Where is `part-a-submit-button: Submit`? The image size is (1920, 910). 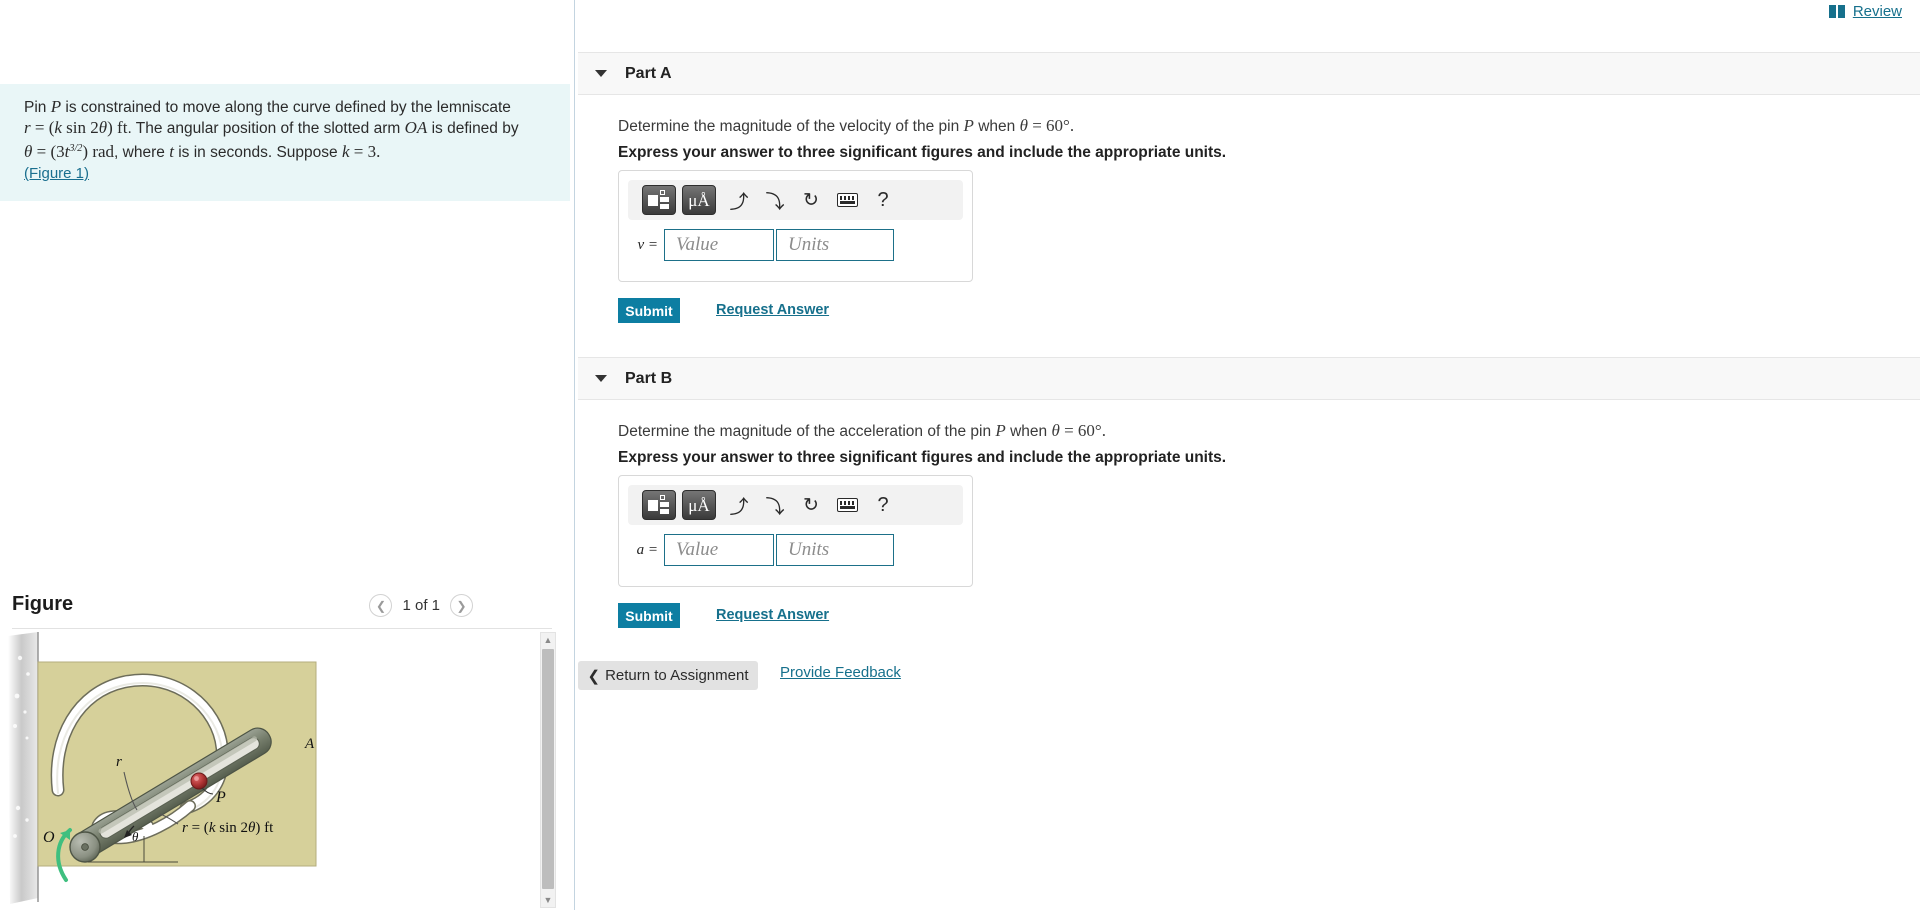 part-a-submit-button: Submit is located at coordinates (649, 310).